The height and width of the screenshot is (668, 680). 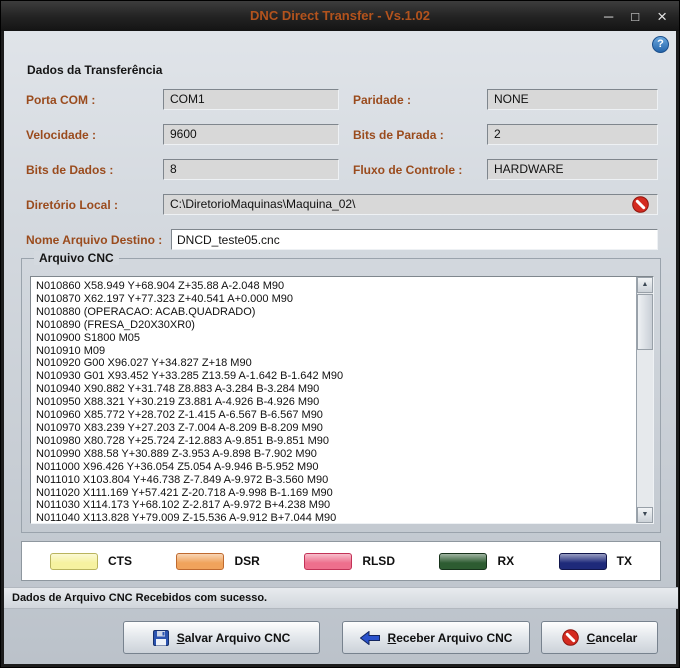 I want to click on paridade-value: NONE, so click(x=572, y=99).